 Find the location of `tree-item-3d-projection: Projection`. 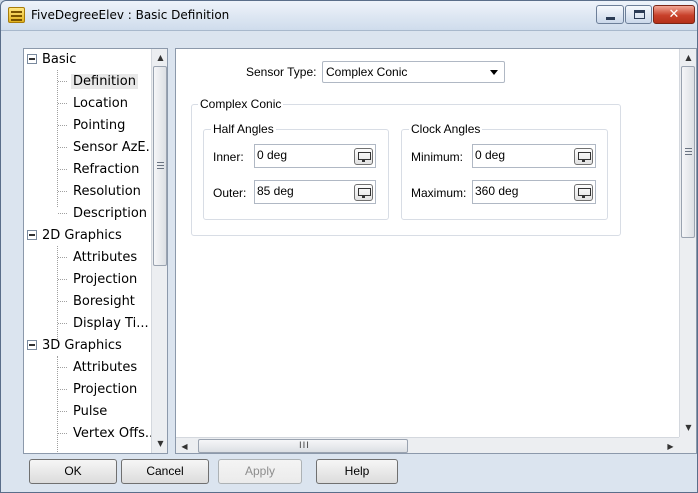

tree-item-3d-projection: Projection is located at coordinates (81, 389).